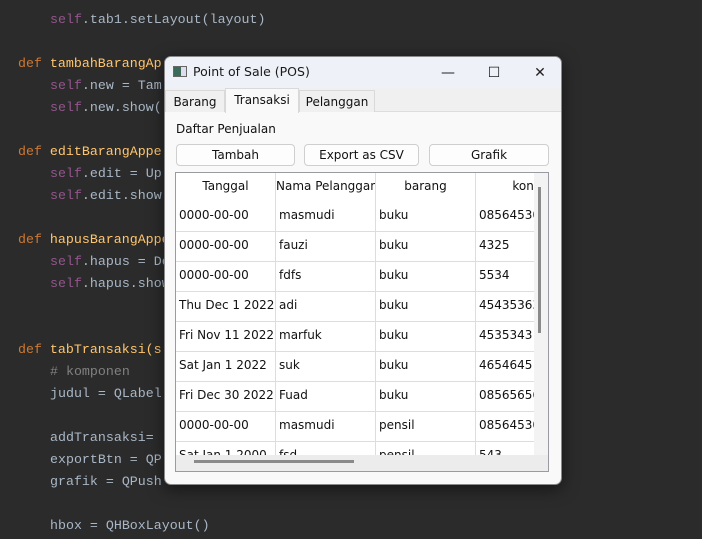  I want to click on code-line: judul = QLabel, so click(106, 394).